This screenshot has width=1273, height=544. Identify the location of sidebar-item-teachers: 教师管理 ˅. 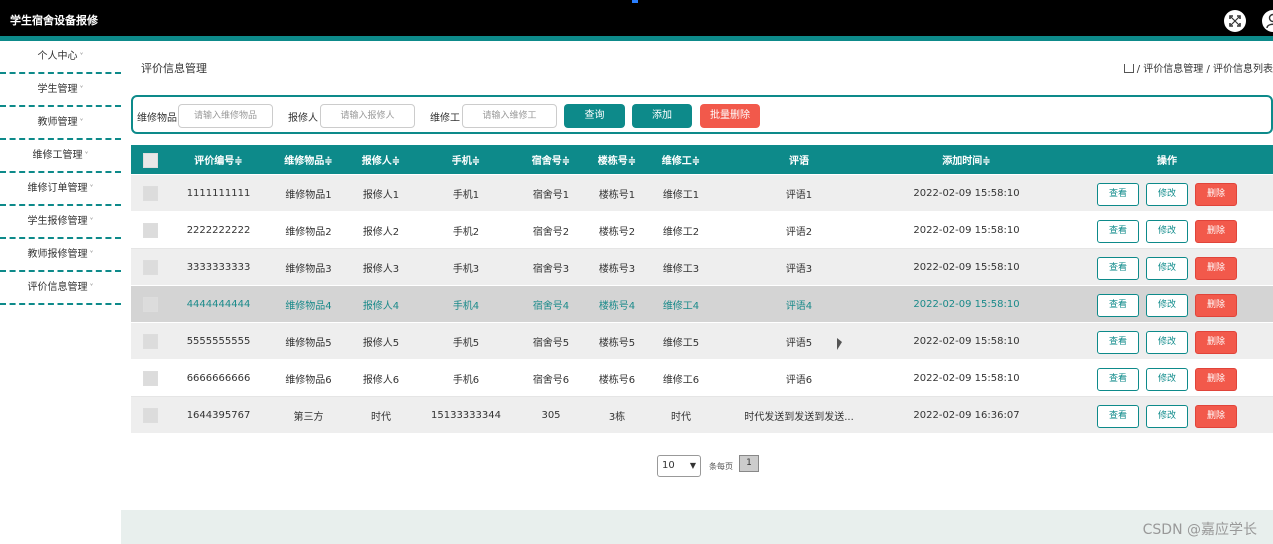
(60, 123).